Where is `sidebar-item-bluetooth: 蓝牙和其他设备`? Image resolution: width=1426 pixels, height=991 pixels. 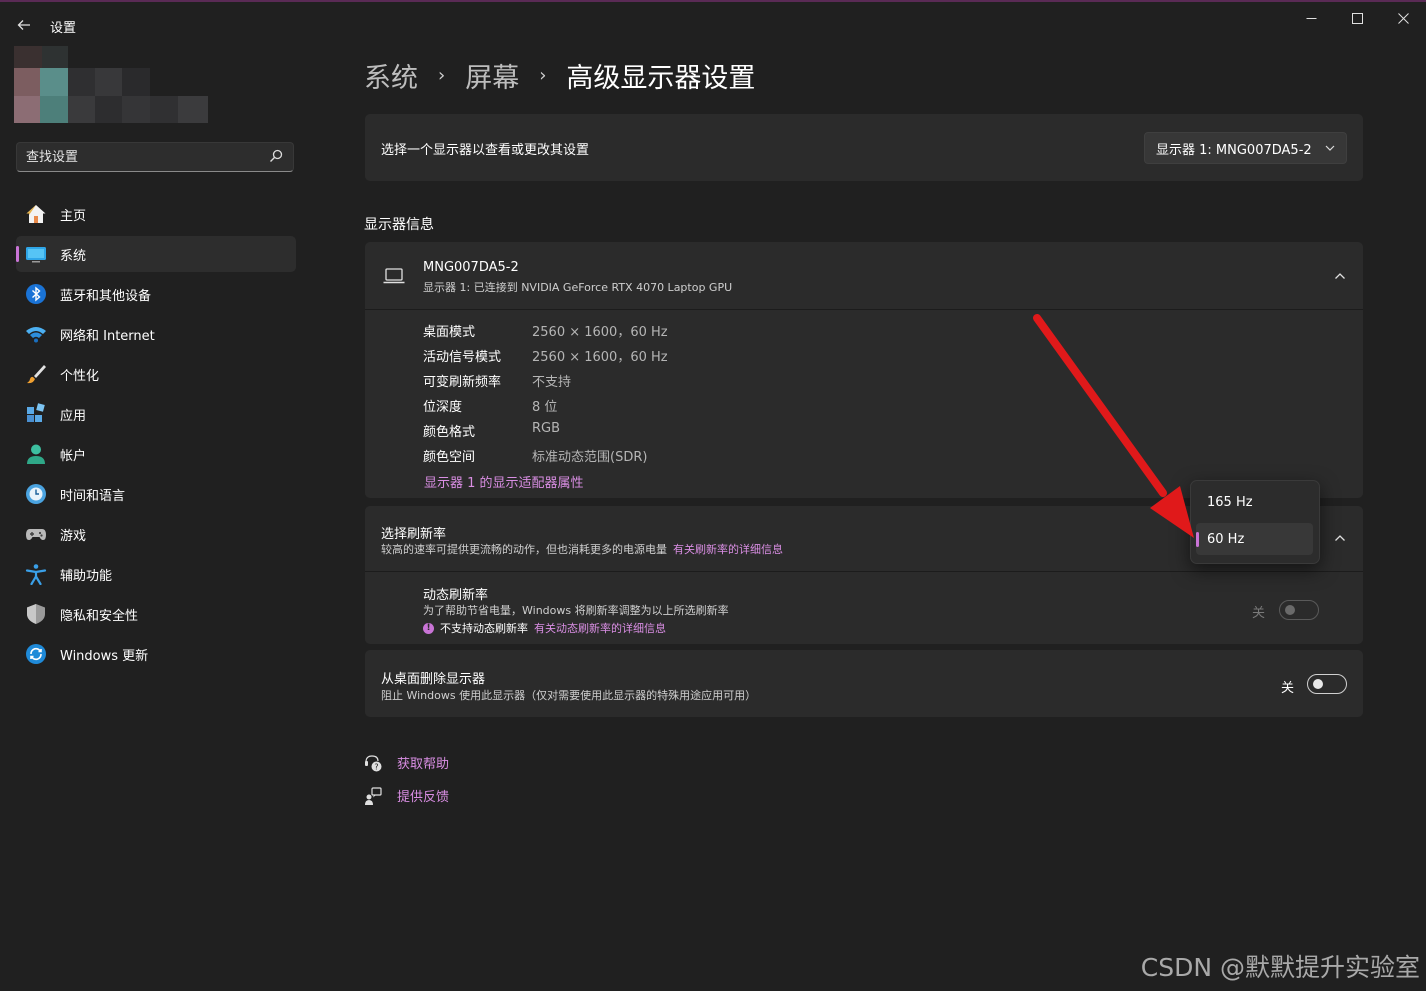
sidebar-item-bluetooth: 蓝牙和其他设备 is located at coordinates (156, 294).